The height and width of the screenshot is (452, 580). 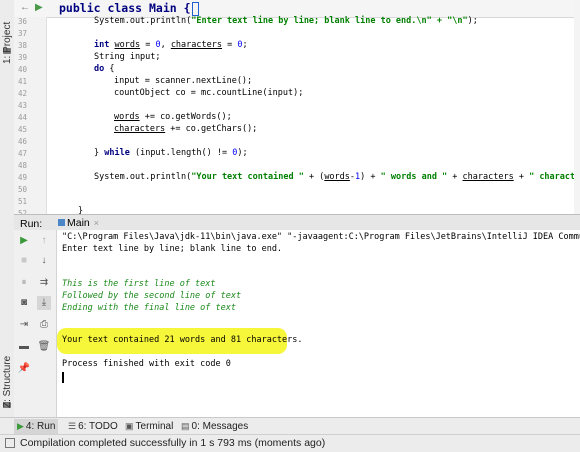 I want to click on soft-wrap-icon: ⇉, so click(x=44, y=283).